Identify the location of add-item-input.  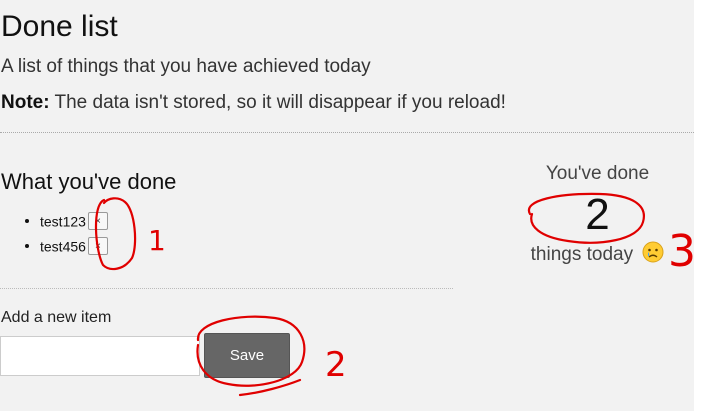
(100, 356).